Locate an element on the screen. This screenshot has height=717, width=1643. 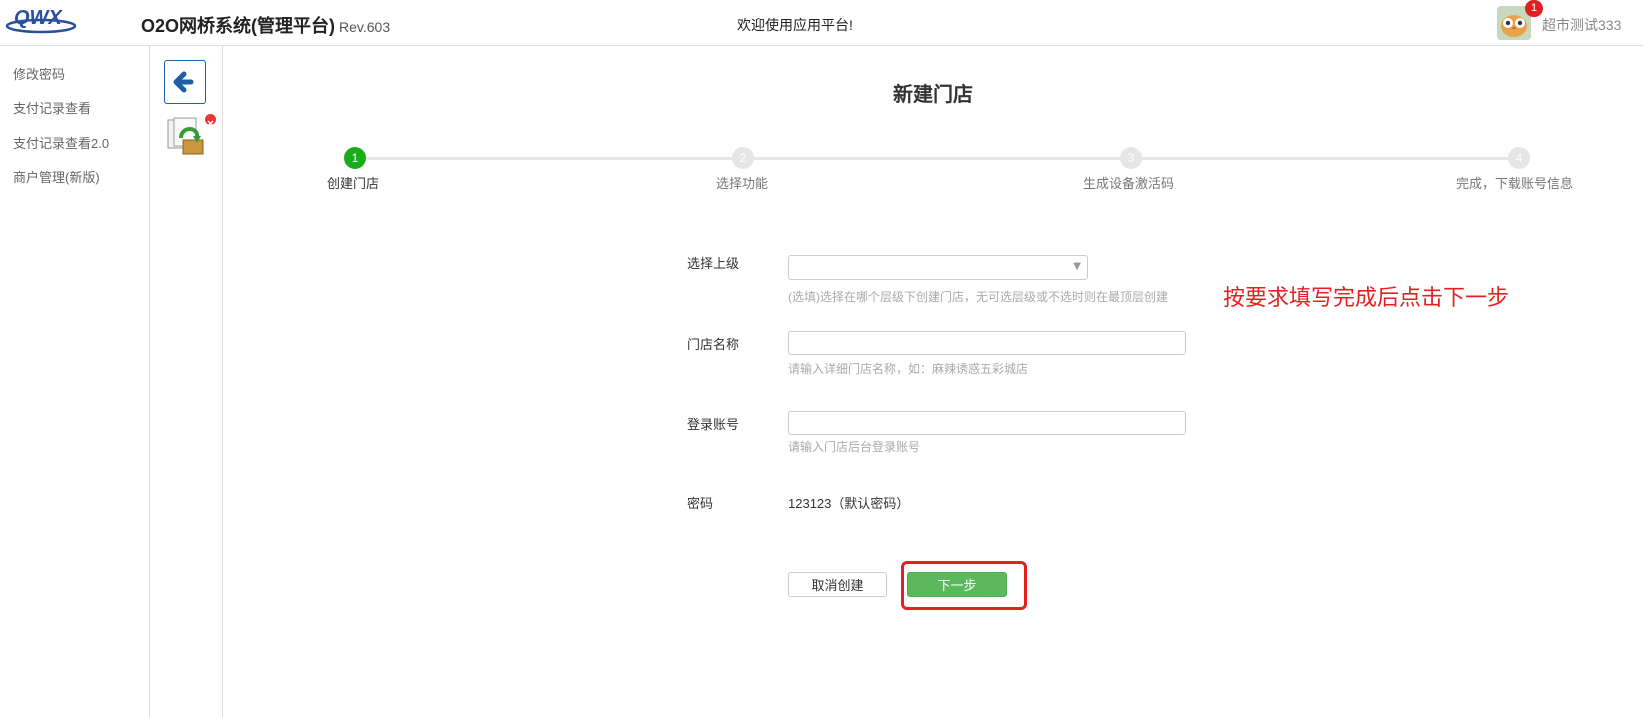
sidebar-item-merchant-management: 商户管理(新版) is located at coordinates (56, 176).